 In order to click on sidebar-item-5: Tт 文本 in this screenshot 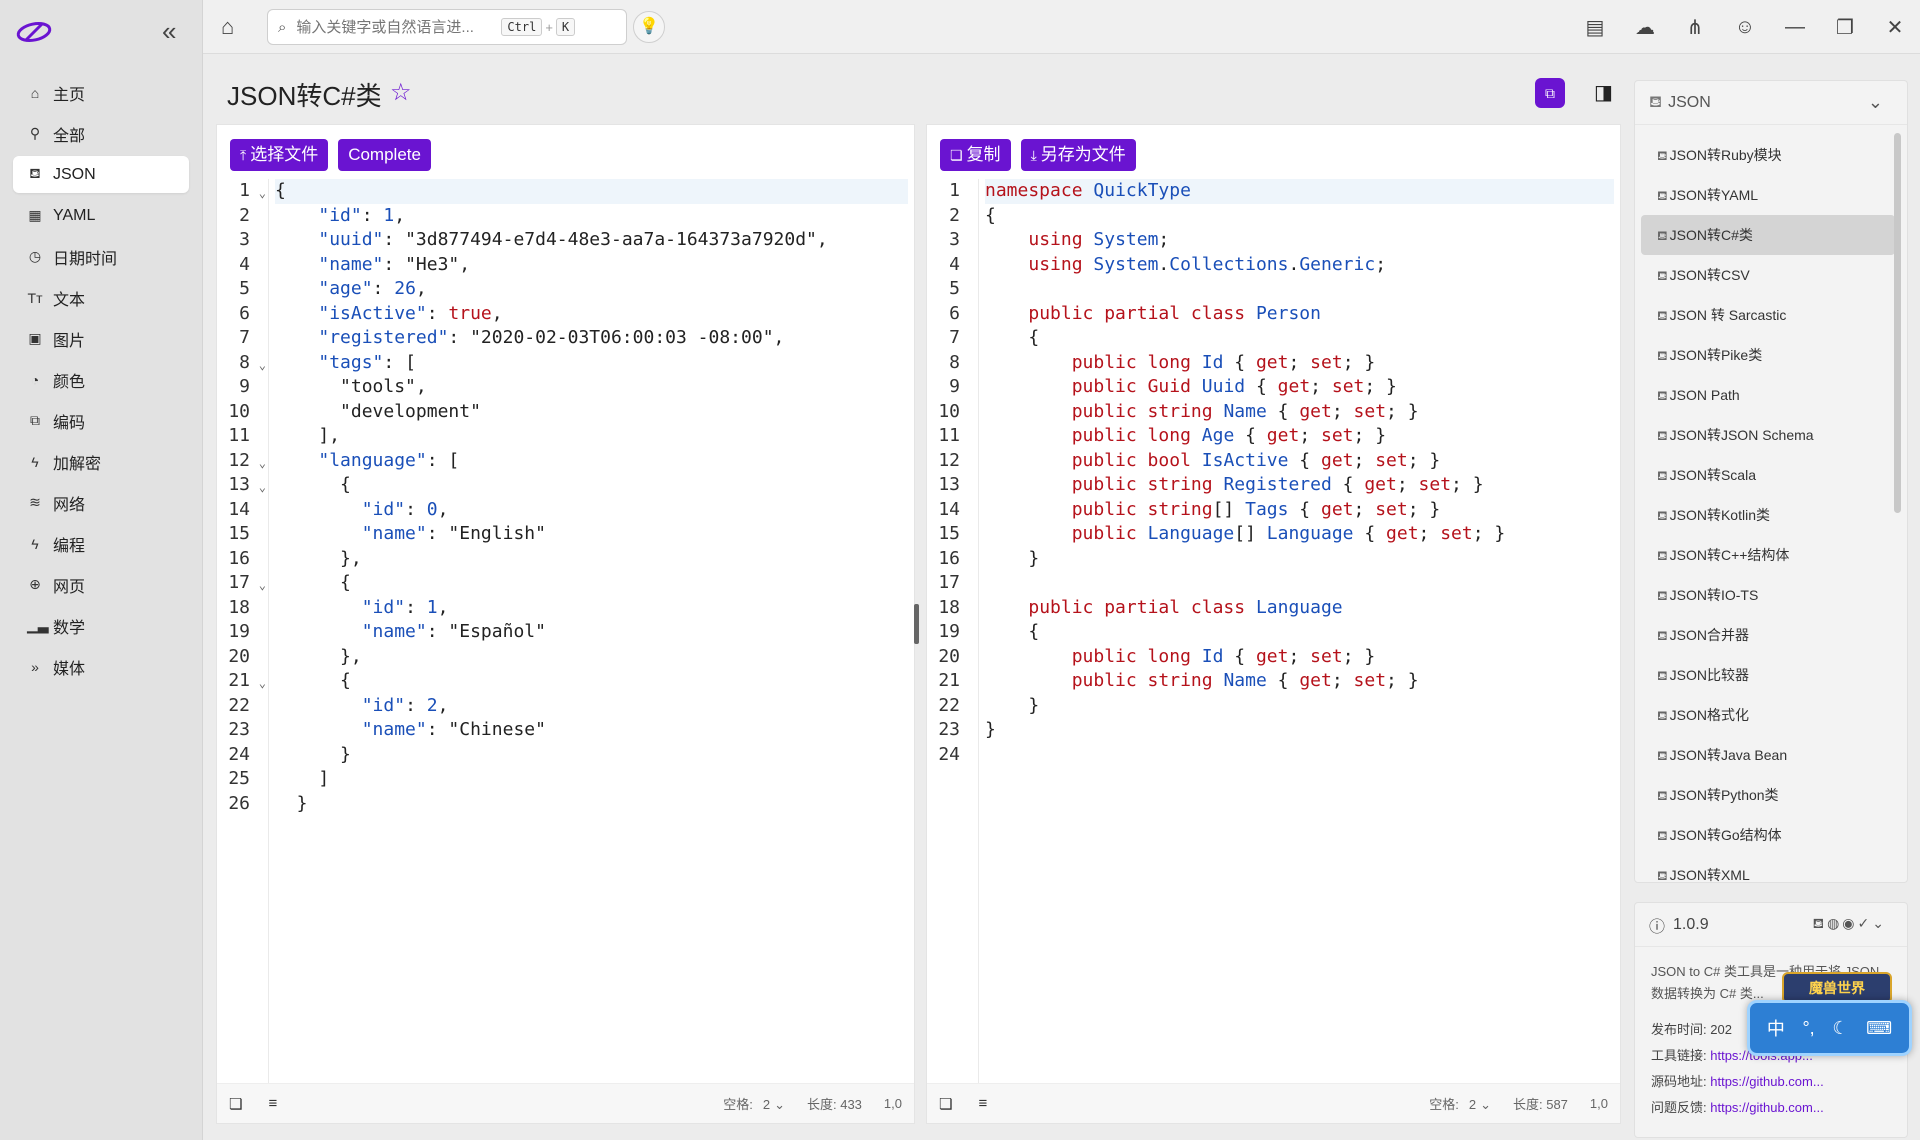, I will do `click(101, 297)`.